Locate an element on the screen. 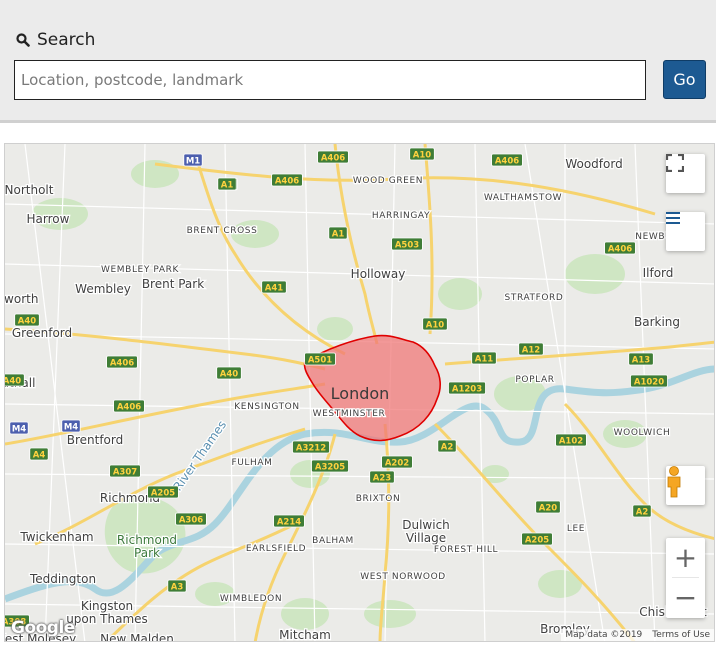 The height and width of the screenshot is (645, 719). road-shield-label: A12 is located at coordinates (531, 351).